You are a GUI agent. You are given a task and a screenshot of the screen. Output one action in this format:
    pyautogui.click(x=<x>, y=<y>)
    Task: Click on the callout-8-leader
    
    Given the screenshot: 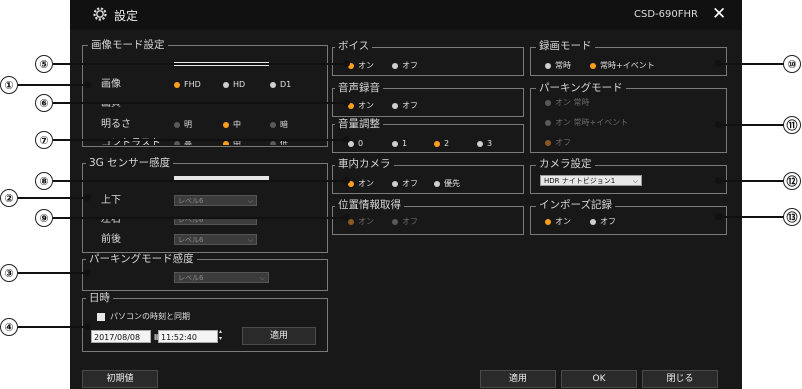 What is the action you would take?
    pyautogui.click(x=199, y=181)
    